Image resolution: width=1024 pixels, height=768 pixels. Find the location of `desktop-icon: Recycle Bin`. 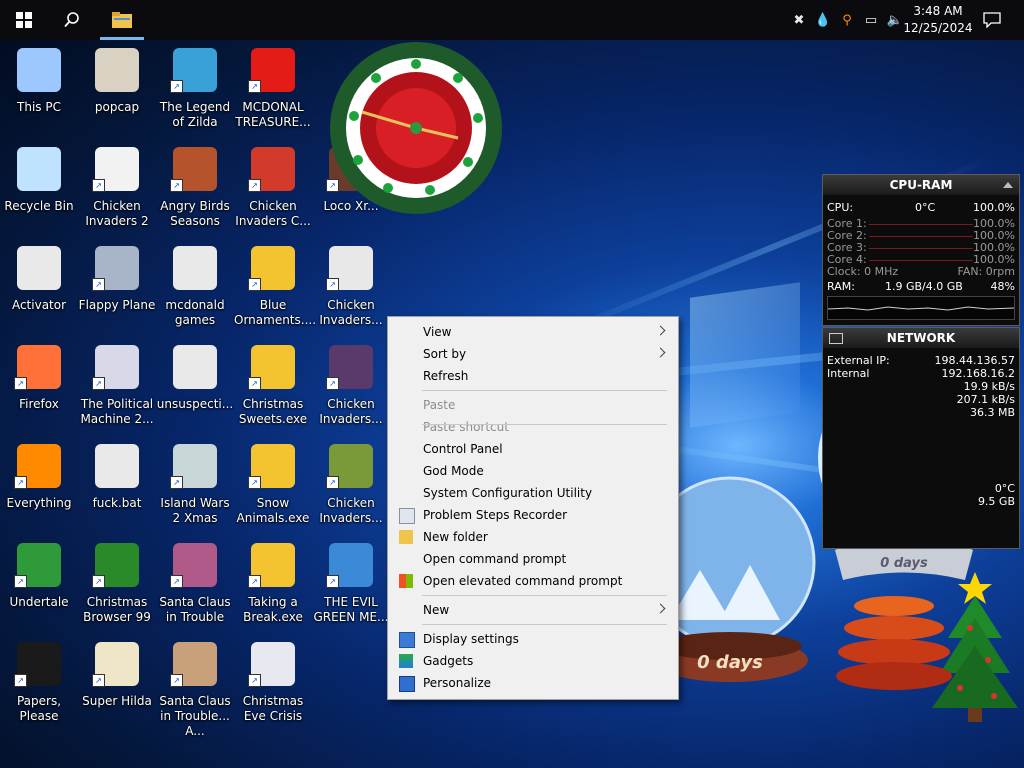

desktop-icon: Recycle Bin is located at coordinates (39, 189).